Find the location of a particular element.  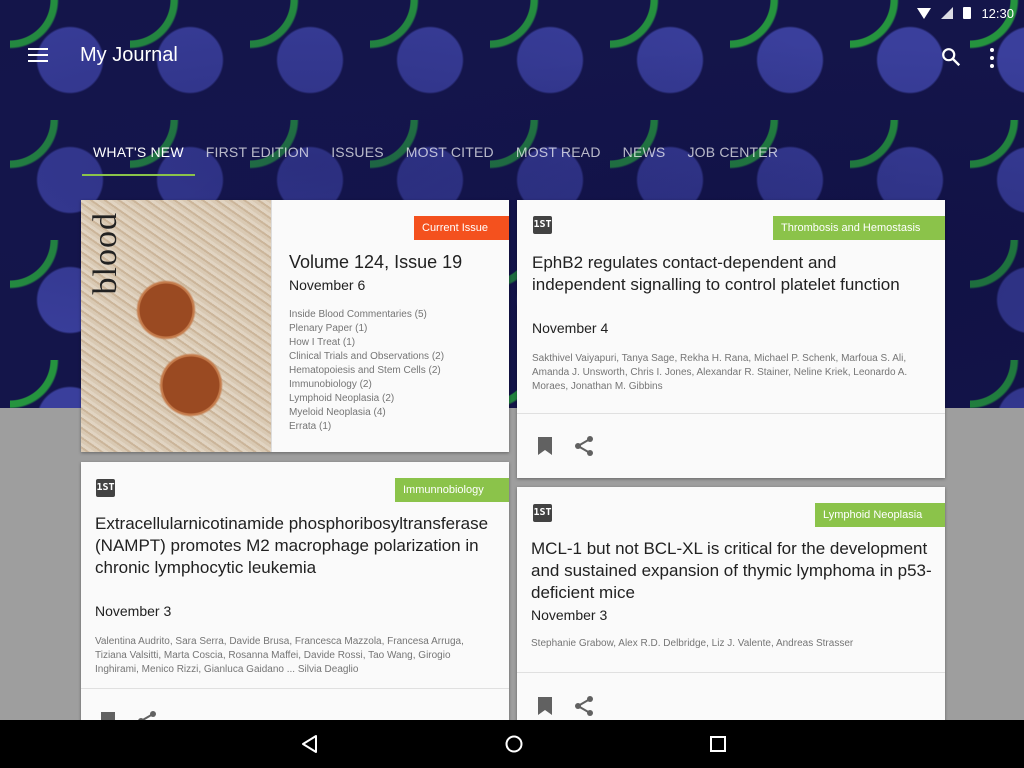

wifi-icon is located at coordinates (924, 13).